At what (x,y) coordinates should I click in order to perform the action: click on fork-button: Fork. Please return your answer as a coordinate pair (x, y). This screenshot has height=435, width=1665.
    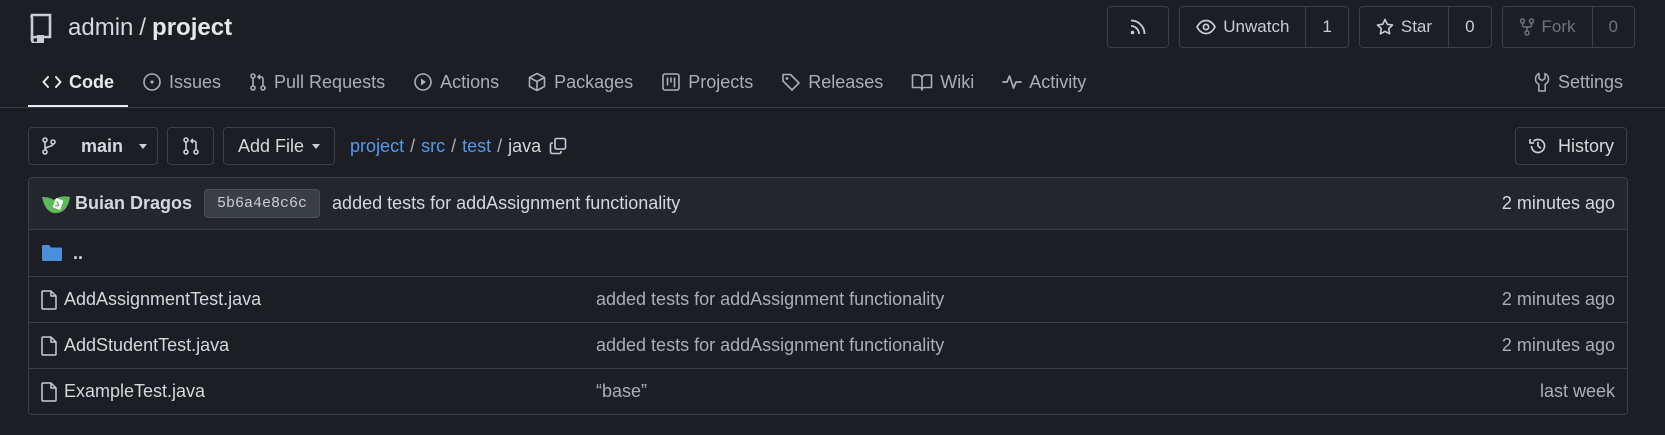
    Looking at the image, I should click on (1547, 27).